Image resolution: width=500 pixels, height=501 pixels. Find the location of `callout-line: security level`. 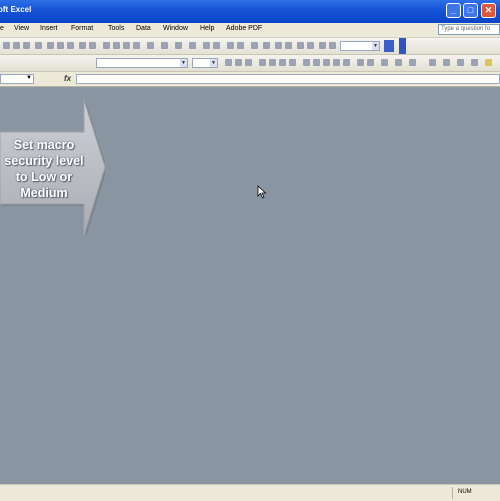

callout-line: security level is located at coordinates (44, 161).